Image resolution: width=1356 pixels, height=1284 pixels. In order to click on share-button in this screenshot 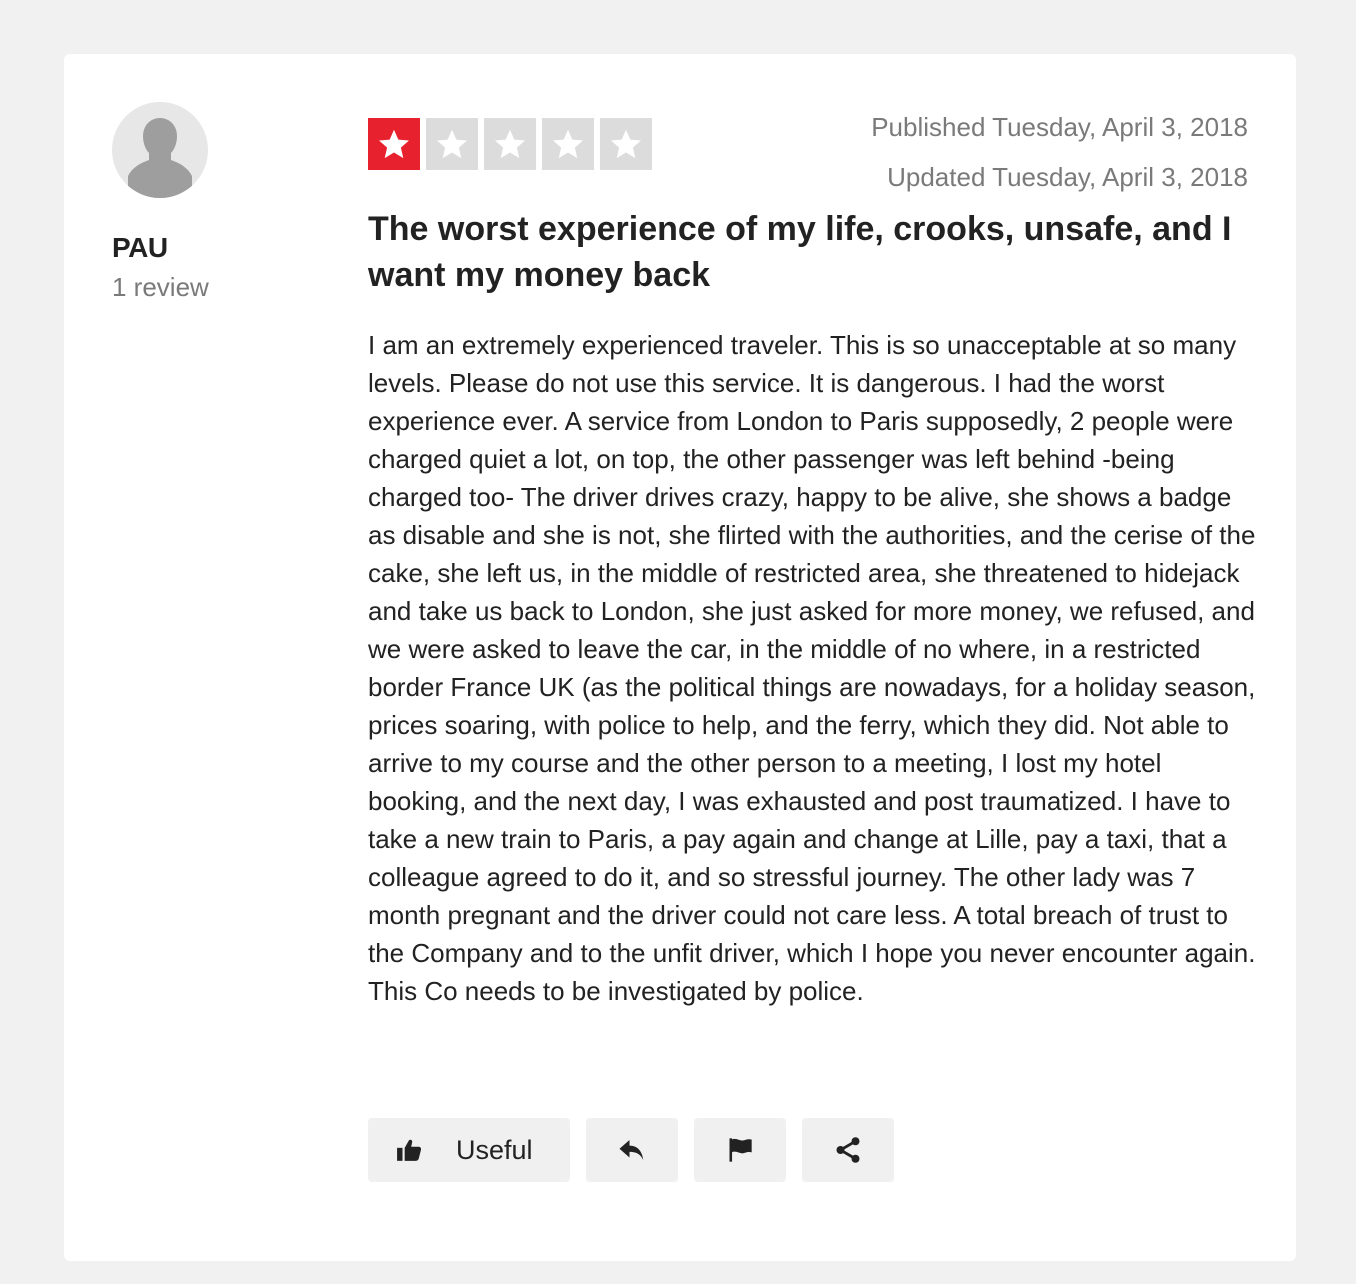, I will do `click(848, 1150)`.